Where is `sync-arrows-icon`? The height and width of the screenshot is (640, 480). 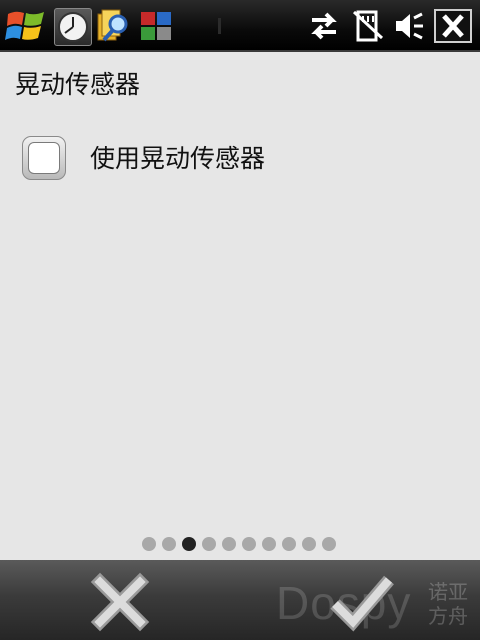 sync-arrows-icon is located at coordinates (324, 26).